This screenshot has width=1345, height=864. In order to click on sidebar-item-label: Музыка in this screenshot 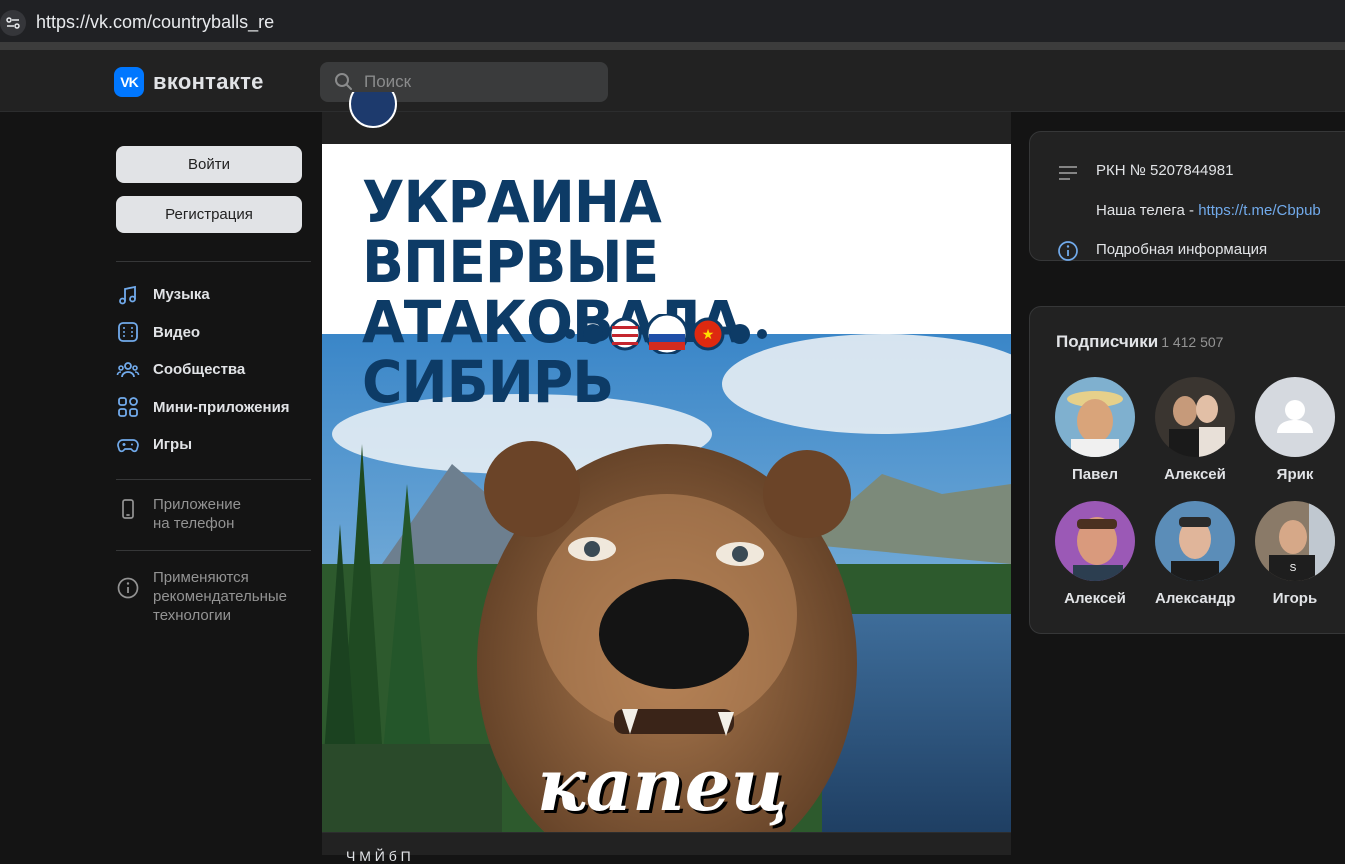, I will do `click(181, 295)`.